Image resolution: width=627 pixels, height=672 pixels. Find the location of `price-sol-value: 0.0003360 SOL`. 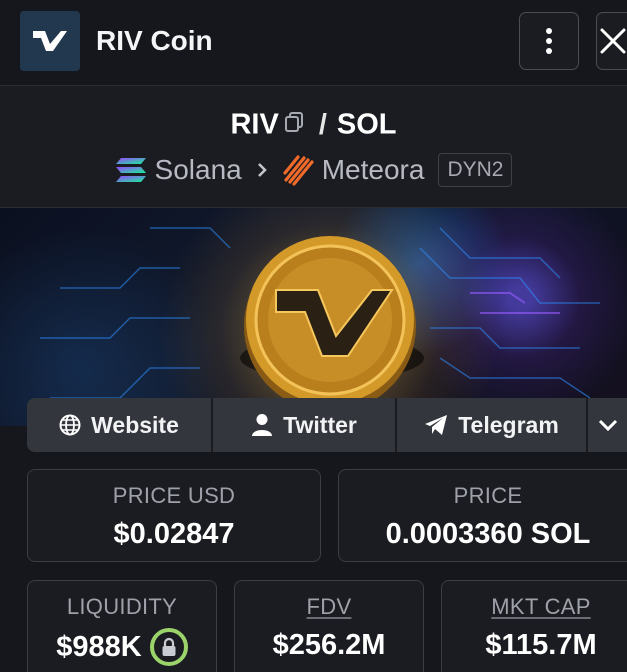

price-sol-value: 0.0003360 SOL is located at coordinates (488, 534).